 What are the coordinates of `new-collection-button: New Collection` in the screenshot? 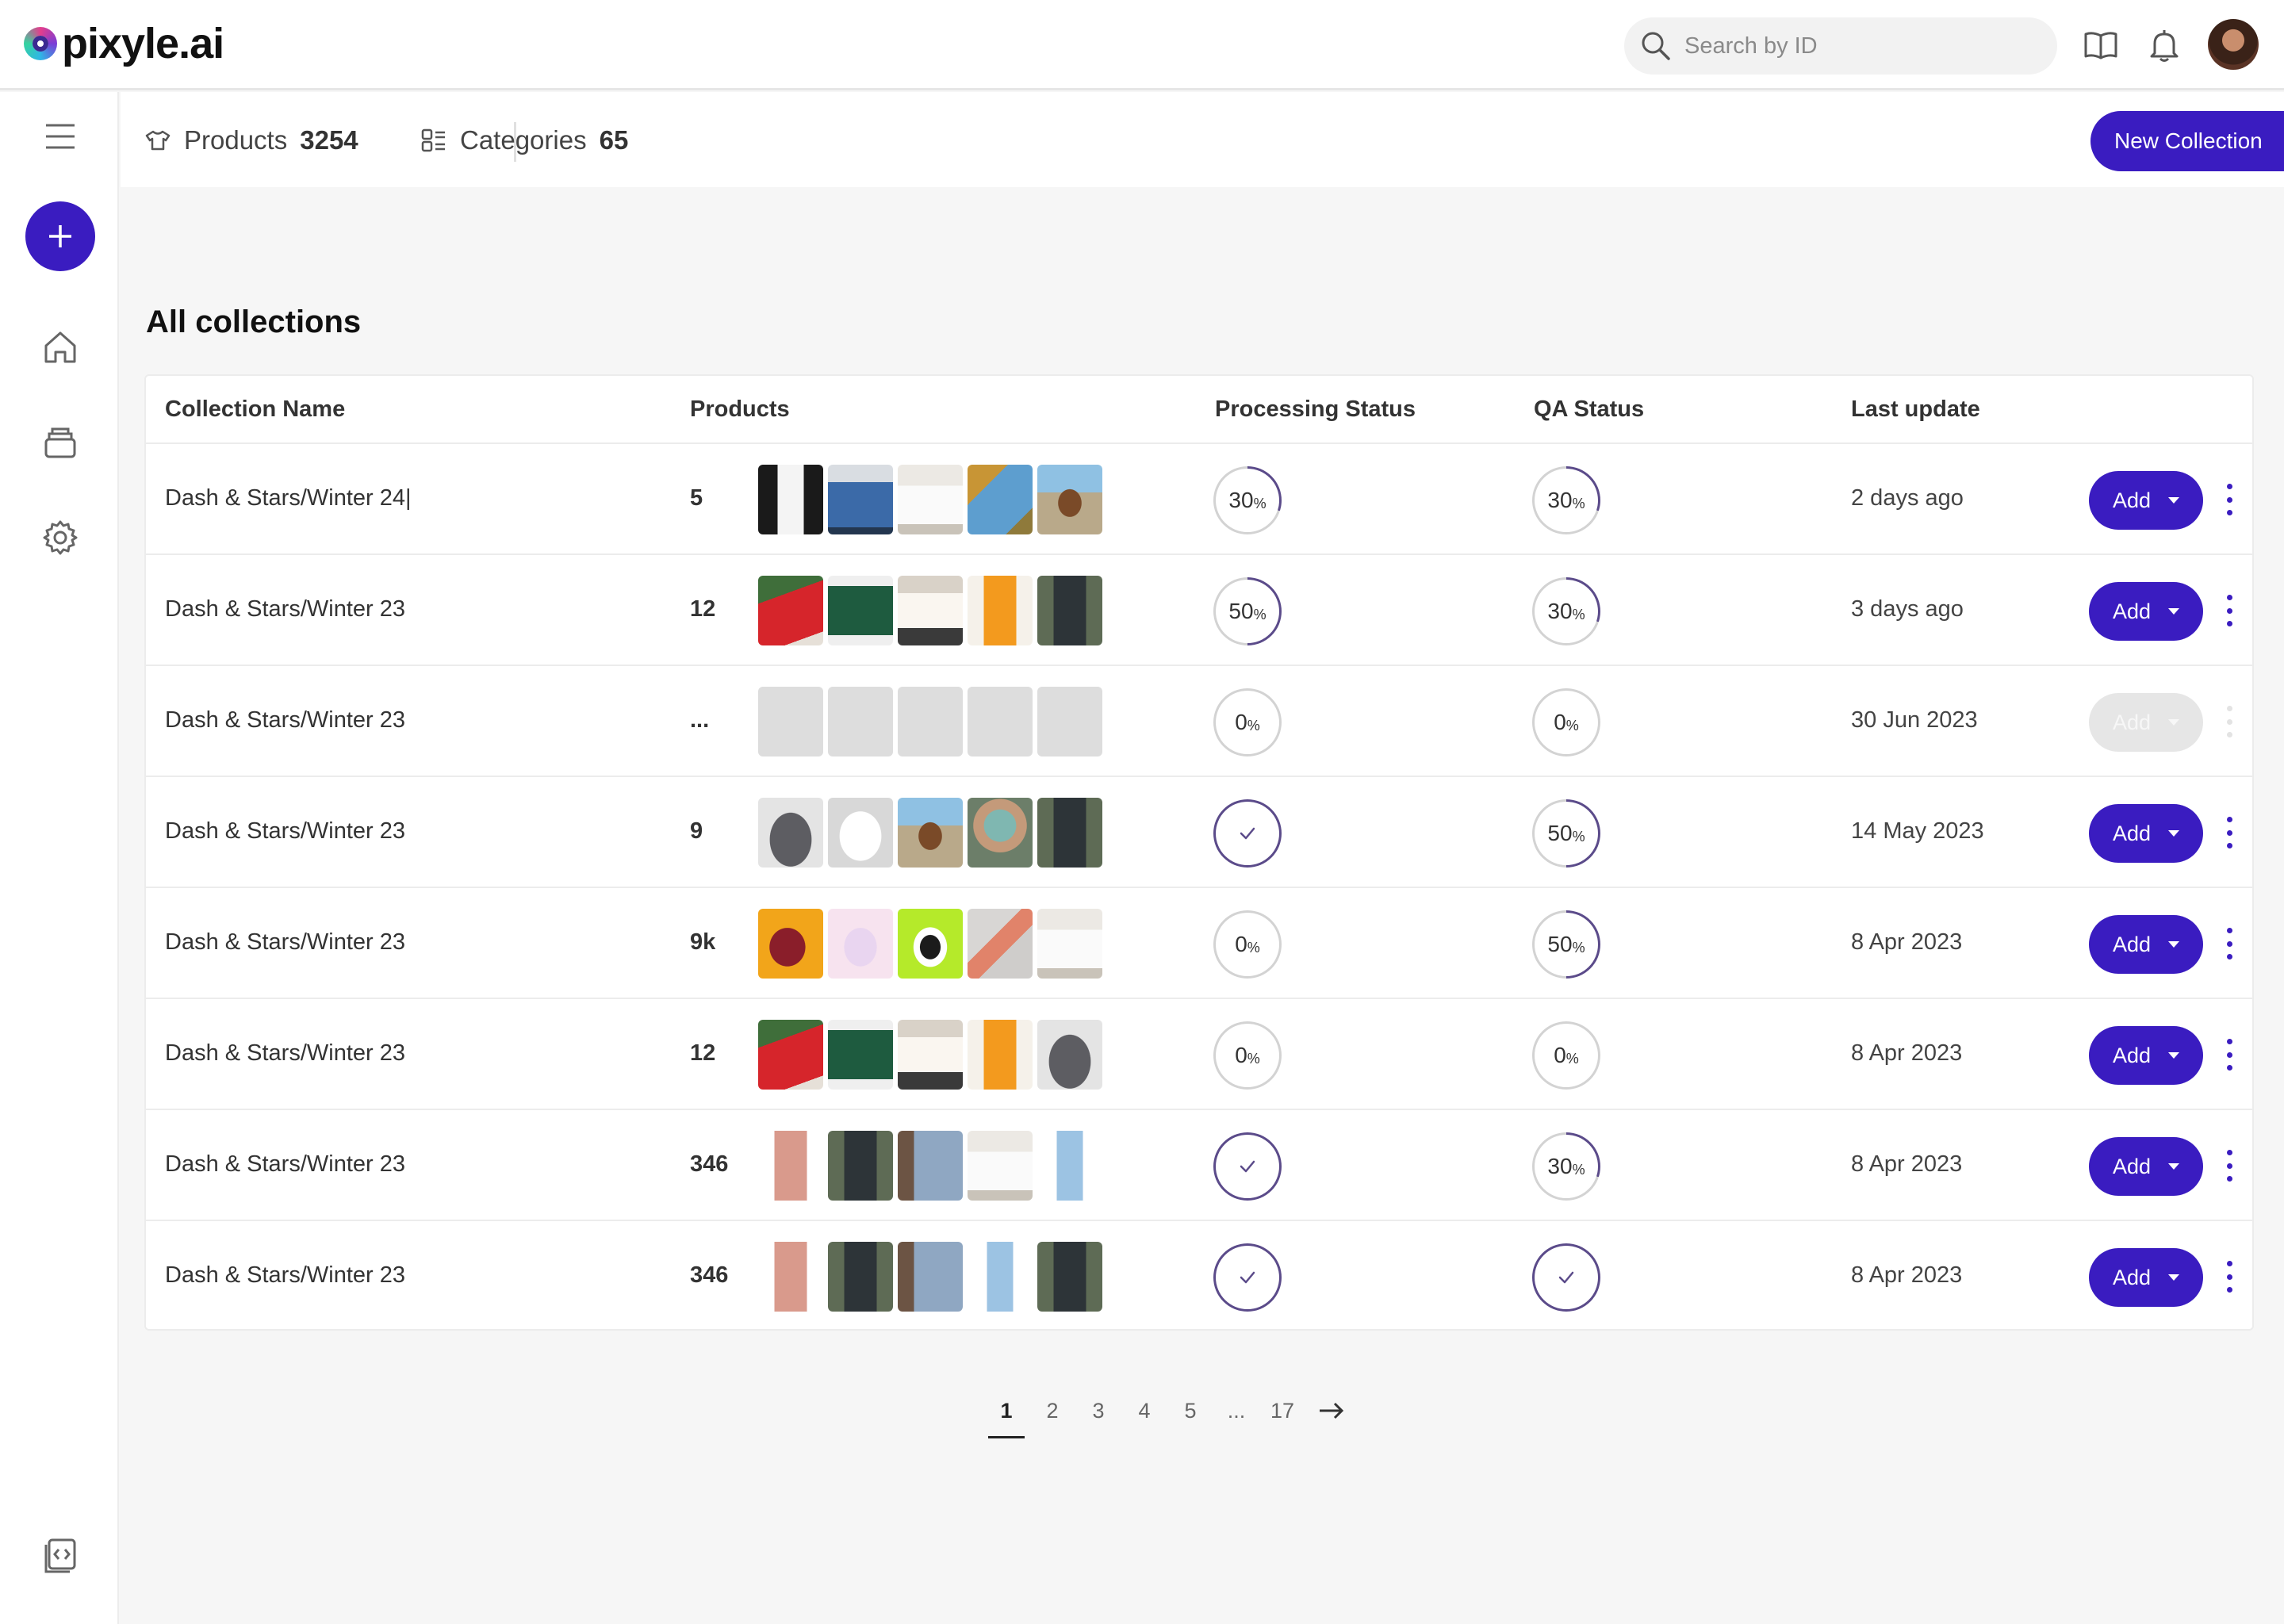 It's located at (2187, 141).